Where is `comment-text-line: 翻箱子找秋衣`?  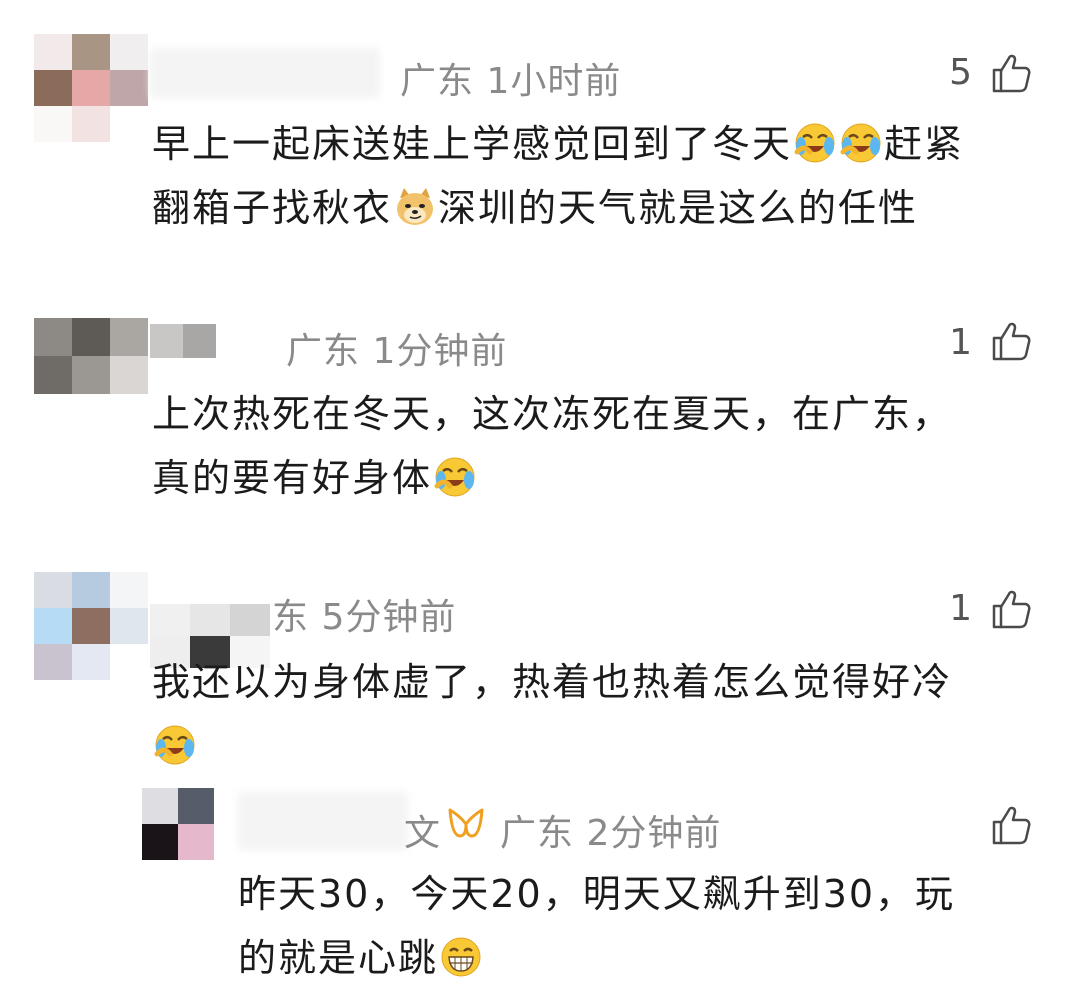 comment-text-line: 翻箱子找秋衣 is located at coordinates (272, 208).